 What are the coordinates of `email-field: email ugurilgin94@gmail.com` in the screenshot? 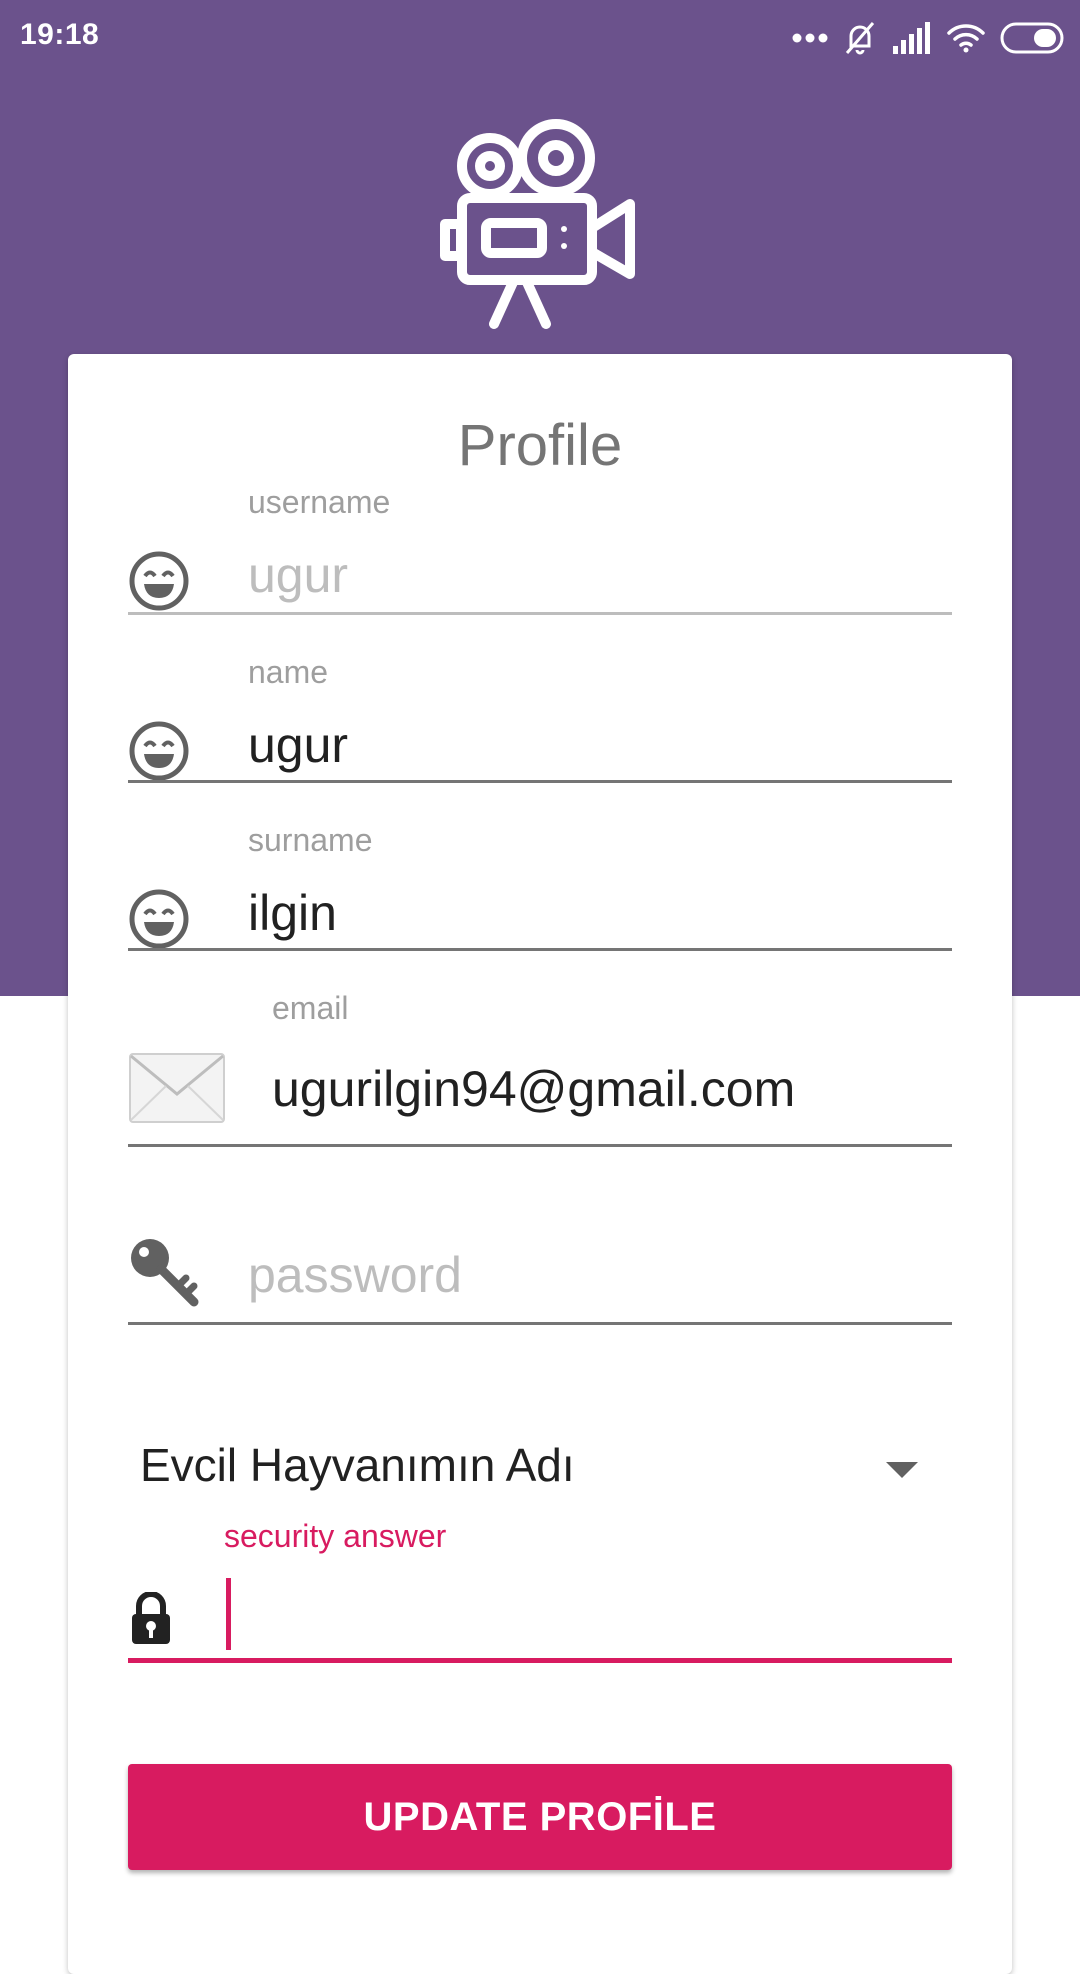 It's located at (540, 1070).